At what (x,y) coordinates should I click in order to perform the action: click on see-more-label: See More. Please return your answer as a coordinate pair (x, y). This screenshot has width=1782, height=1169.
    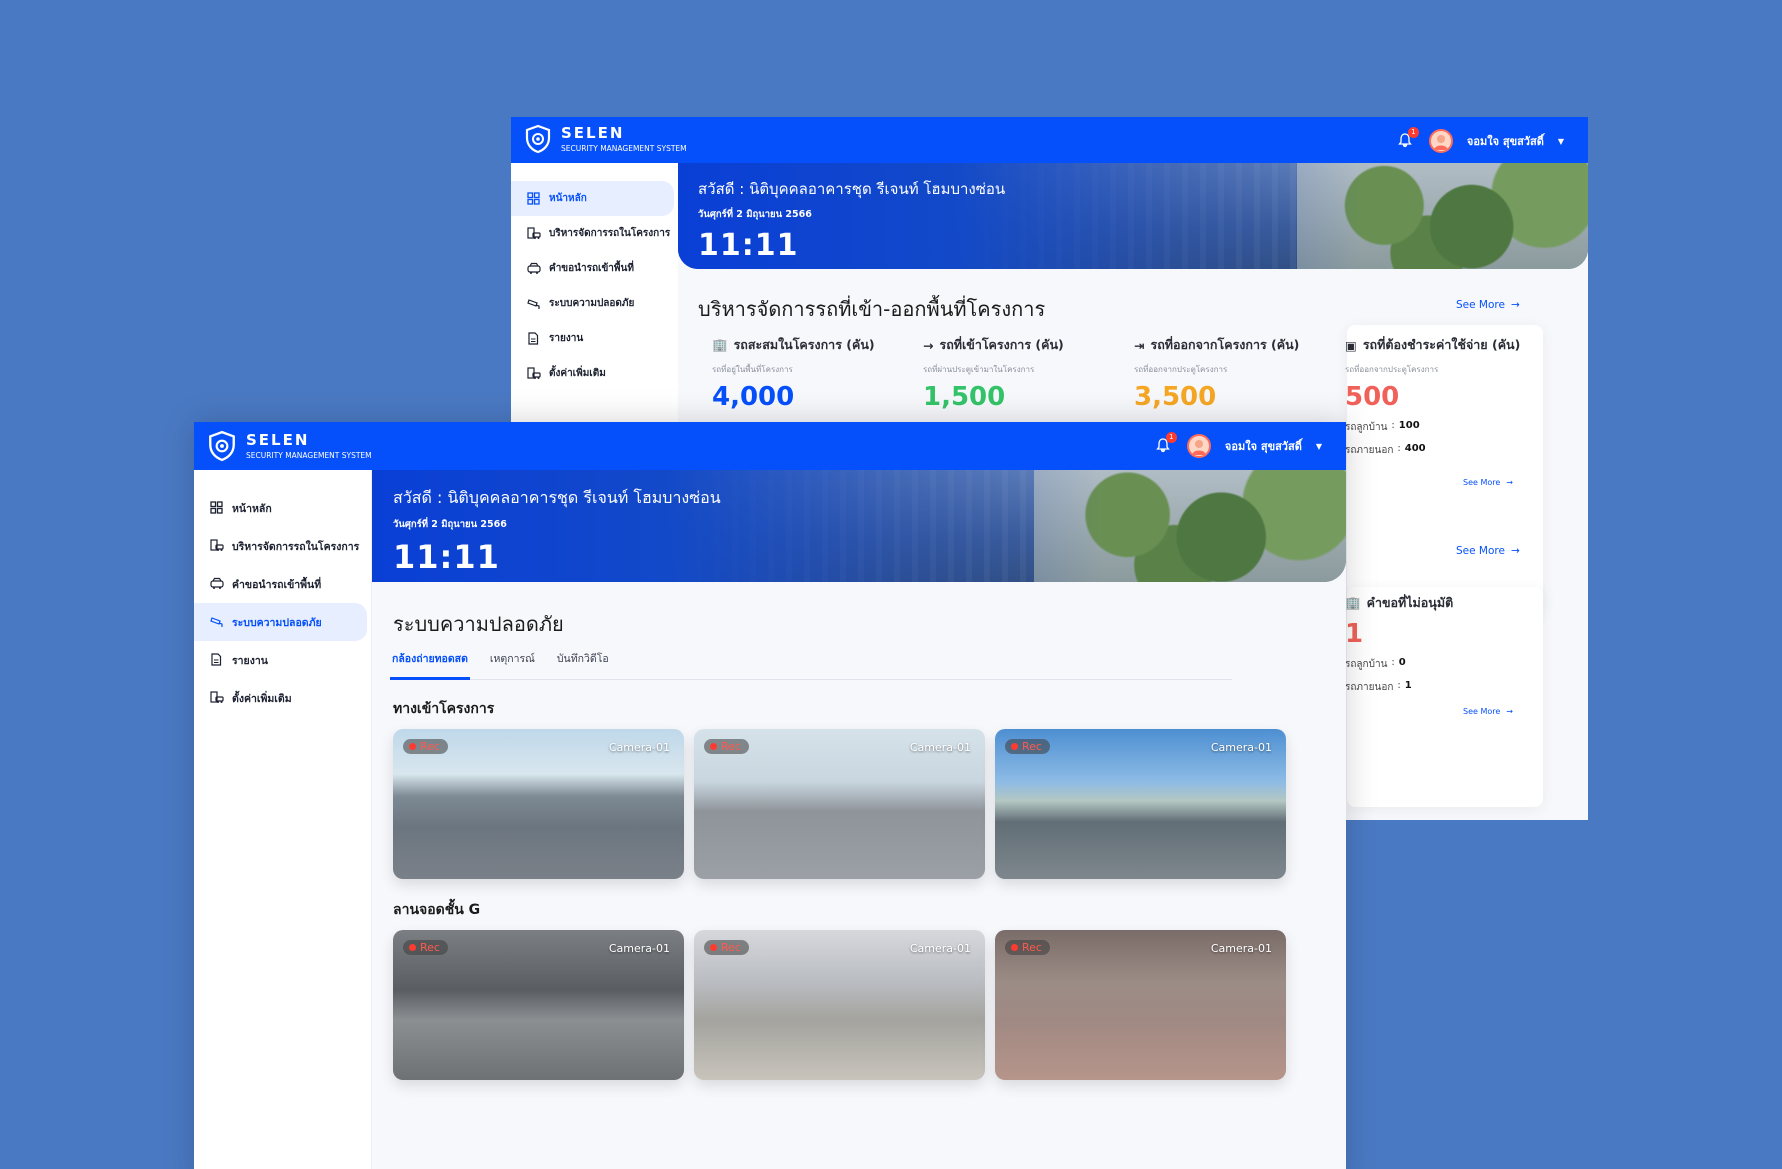
    Looking at the image, I should click on (1480, 305).